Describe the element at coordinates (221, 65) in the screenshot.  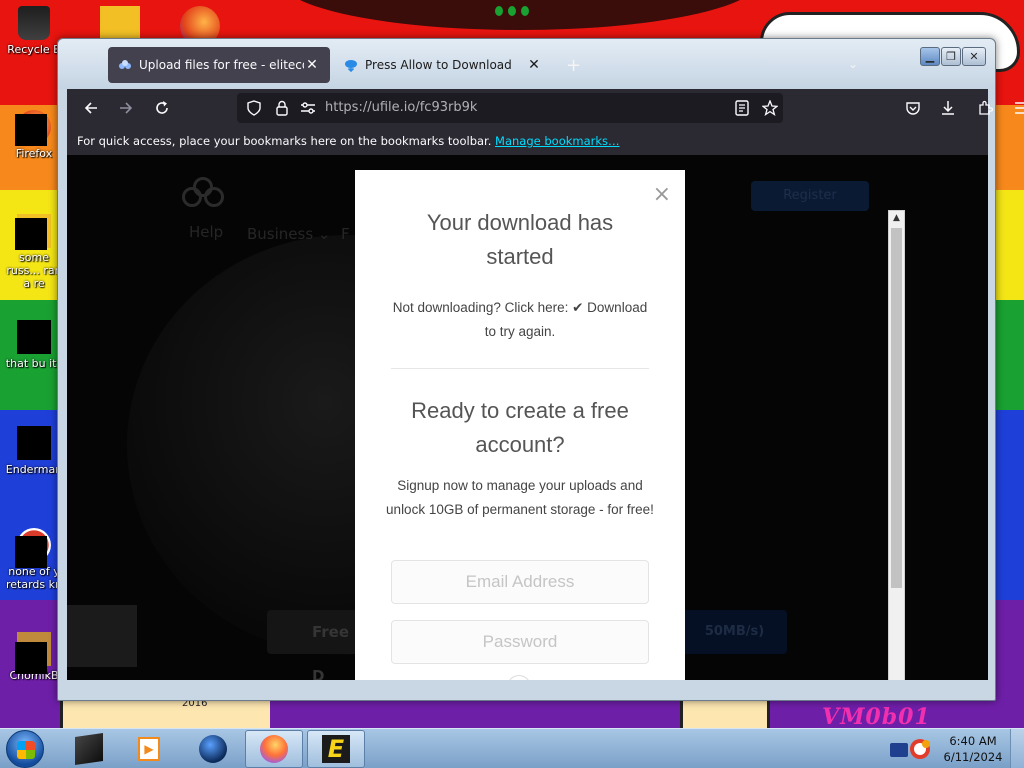
I see `tab-title: Upload files for free - elitecode` at that location.